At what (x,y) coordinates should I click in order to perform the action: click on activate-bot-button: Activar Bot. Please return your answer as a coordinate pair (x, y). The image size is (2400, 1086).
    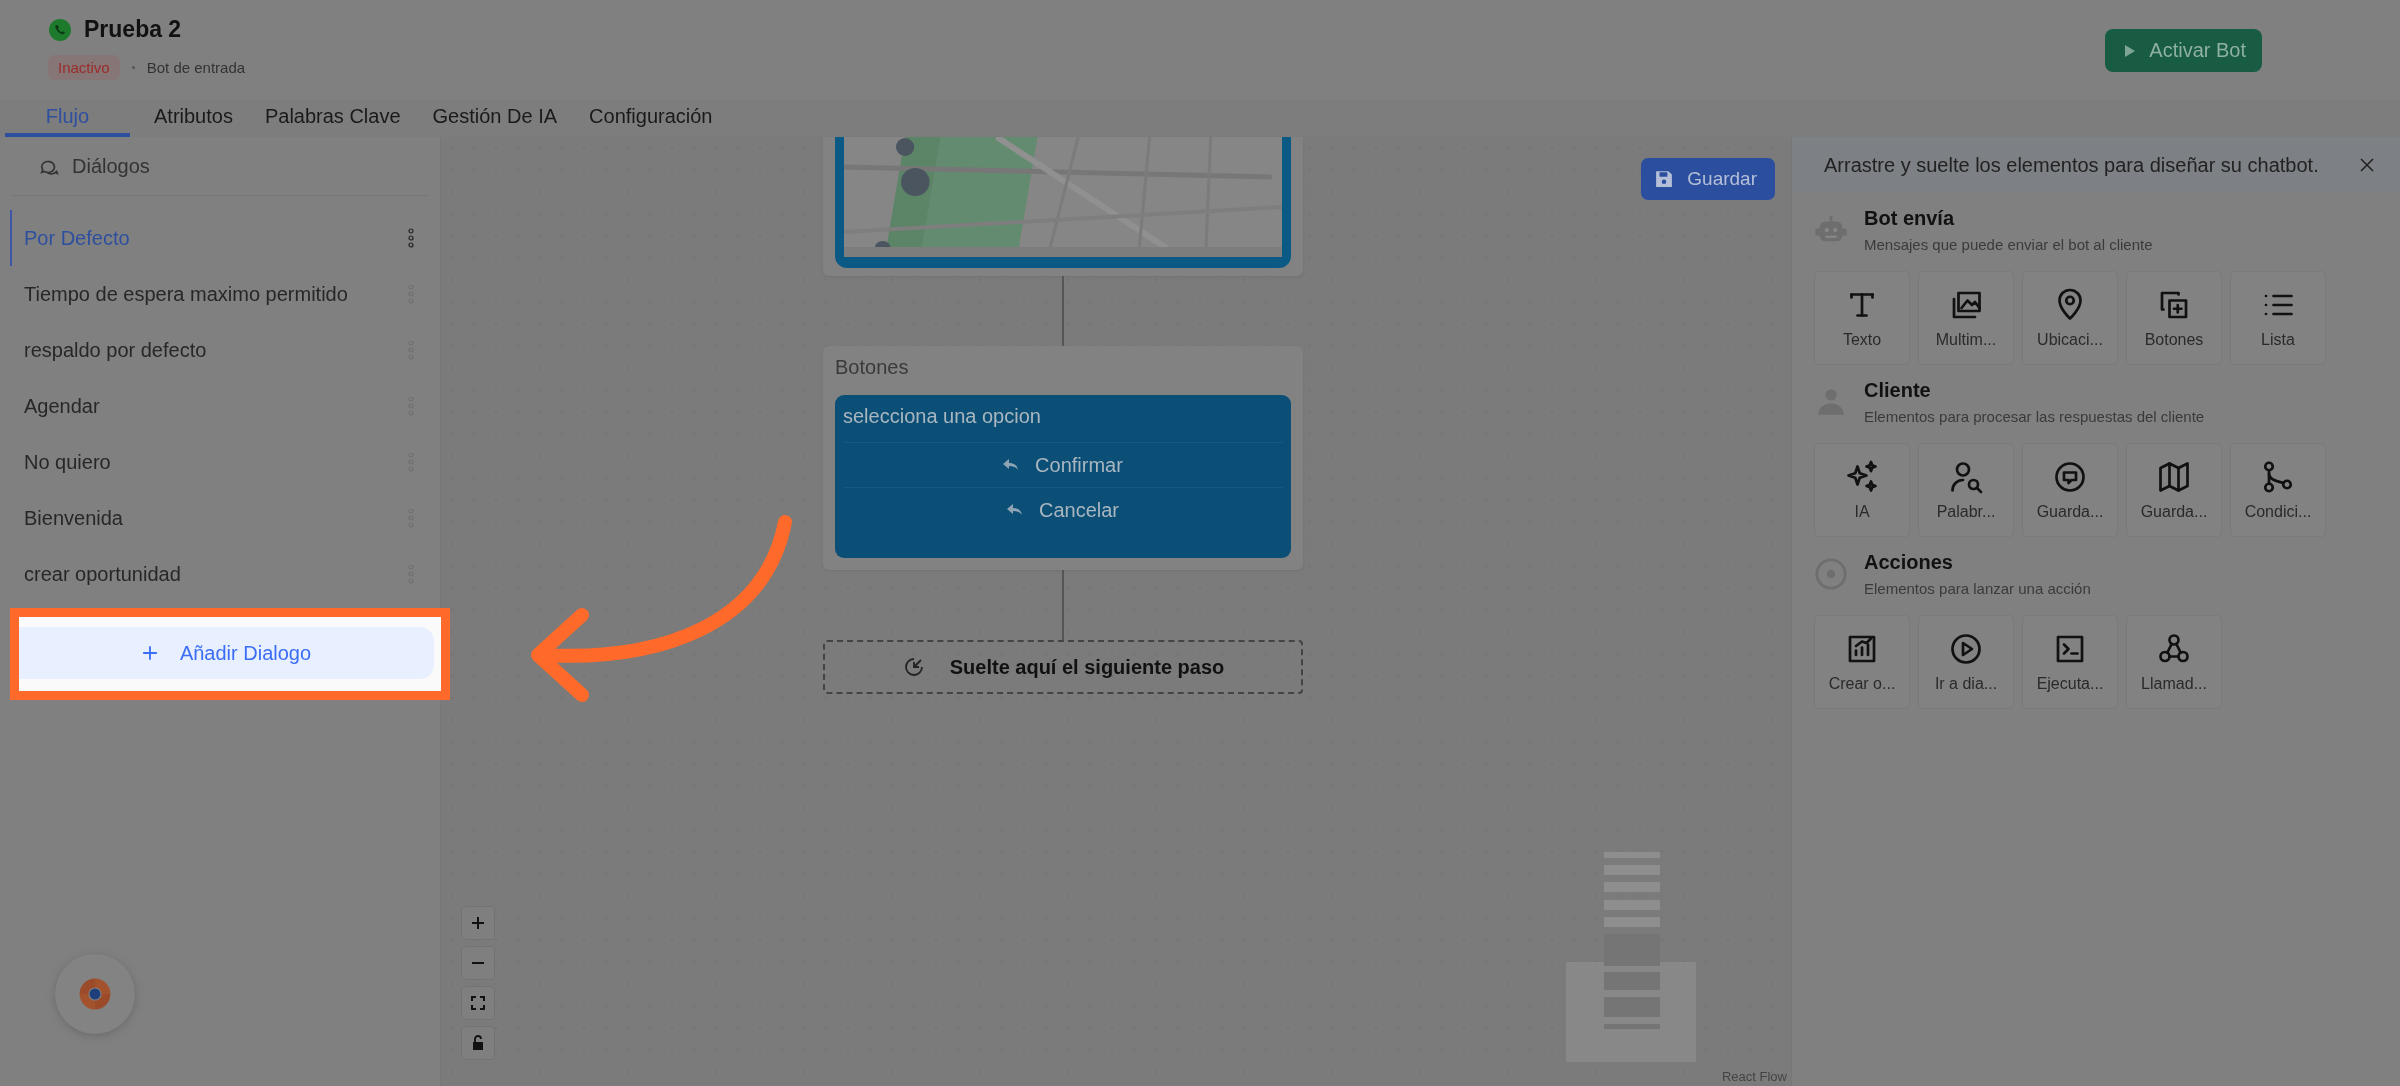
    Looking at the image, I should click on (2183, 50).